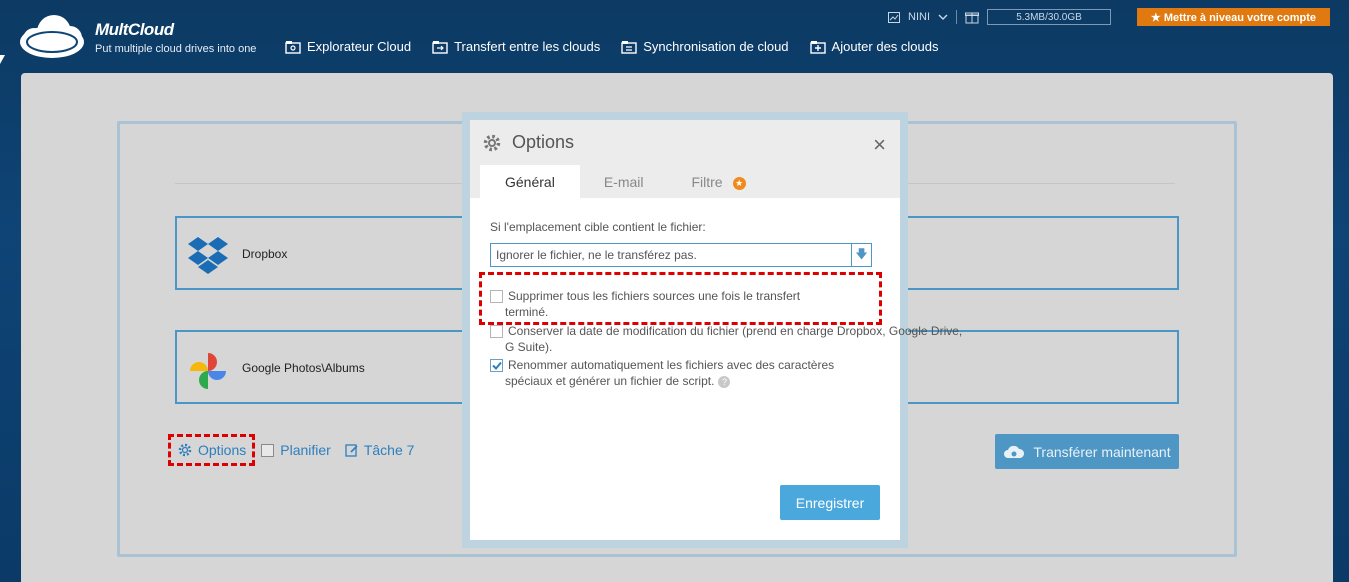 This screenshot has width=1349, height=582. What do you see at coordinates (527, 46) in the screenshot?
I see `nav-transfer-label: Transfert entre les clouds` at bounding box center [527, 46].